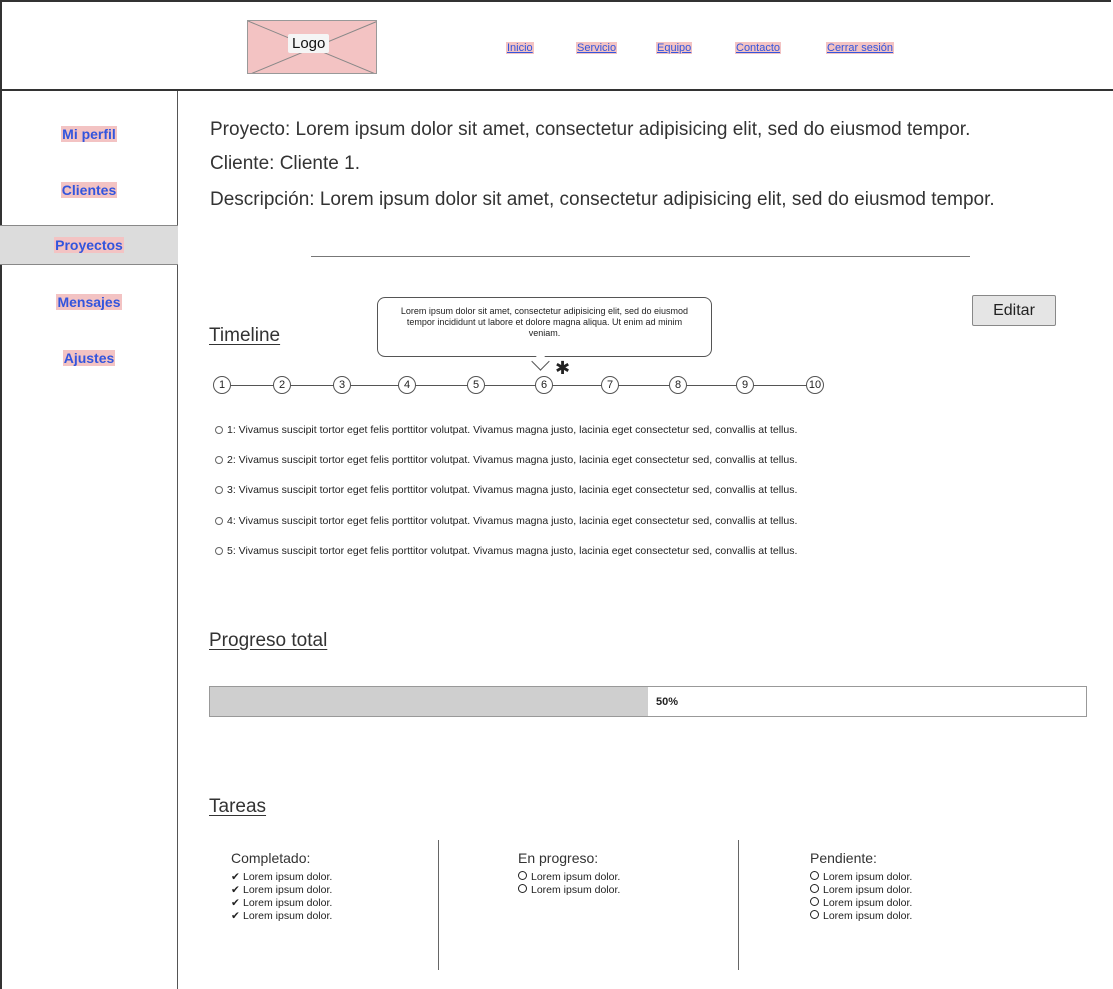 The image size is (1113, 989). What do you see at coordinates (519, 385) in the screenshot?
I see `timeline-line` at bounding box center [519, 385].